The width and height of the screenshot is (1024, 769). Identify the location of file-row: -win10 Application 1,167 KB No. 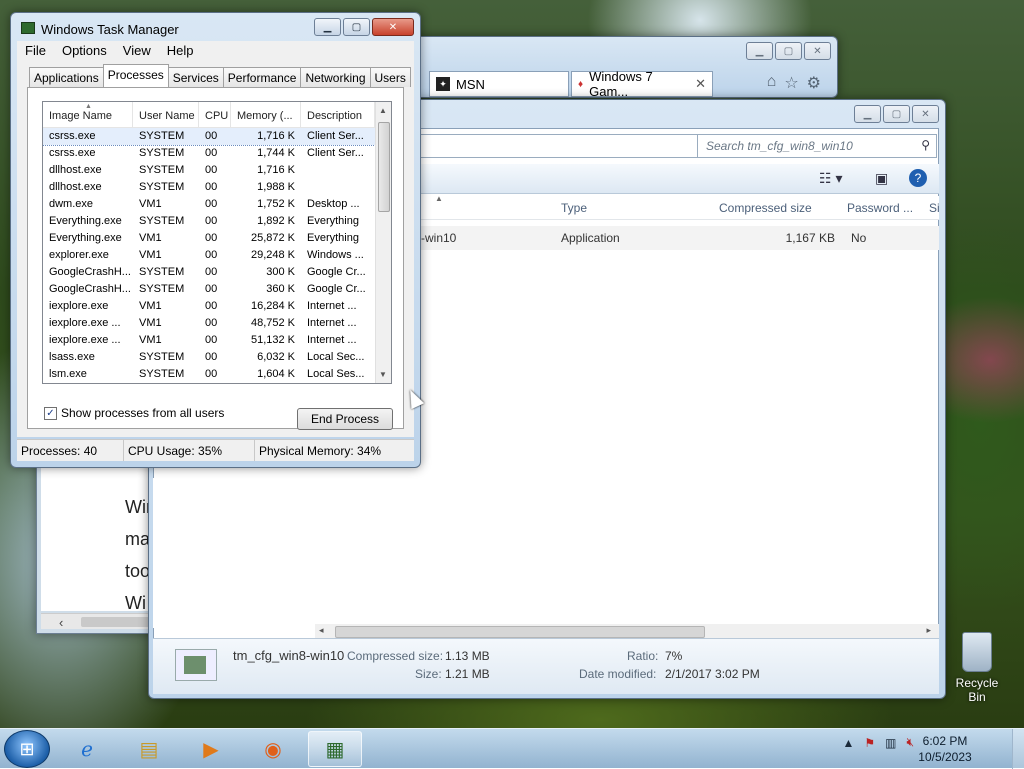
(676, 238).